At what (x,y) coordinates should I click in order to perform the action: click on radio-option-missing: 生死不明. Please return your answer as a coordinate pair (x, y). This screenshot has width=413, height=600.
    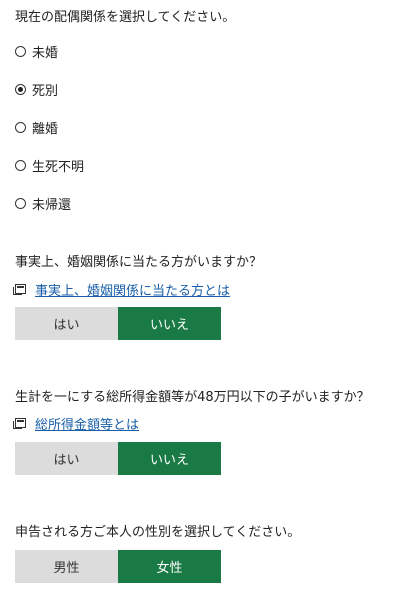
    Looking at the image, I should click on (49, 165).